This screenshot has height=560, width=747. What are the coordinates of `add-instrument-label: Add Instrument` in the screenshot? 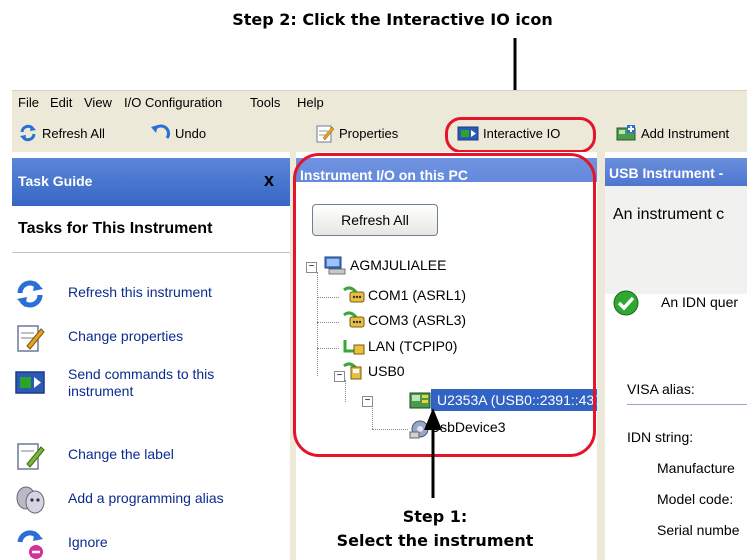 It's located at (685, 133).